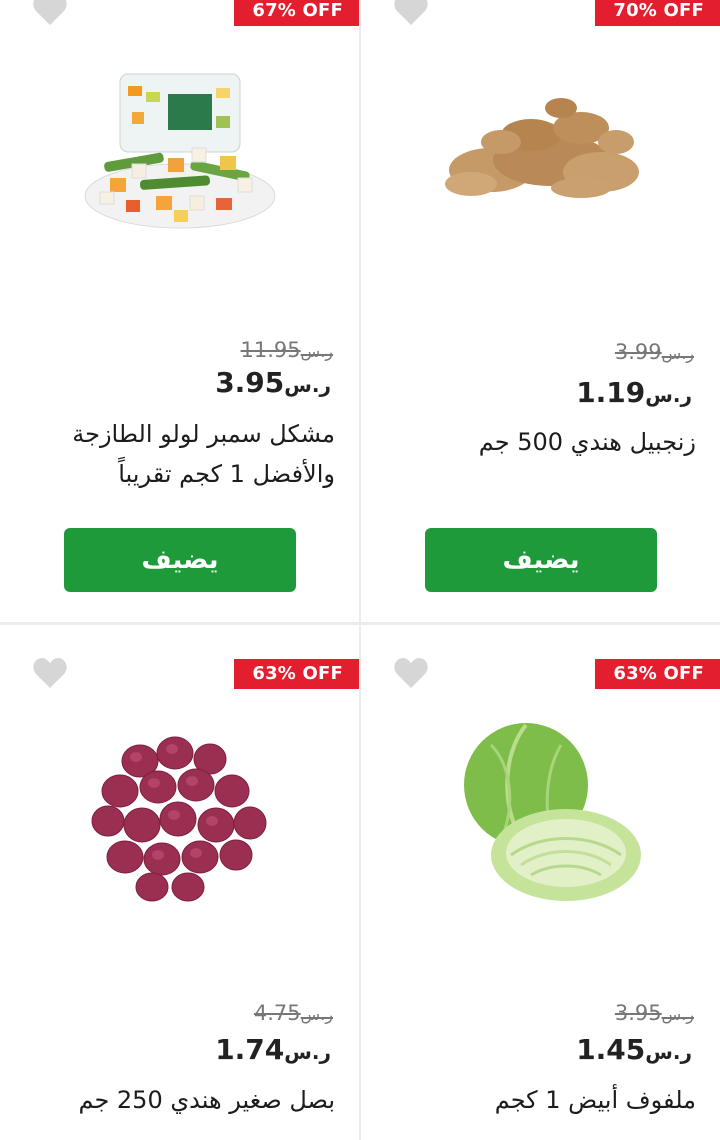 This screenshot has width=720, height=1140. I want to click on product-title: بصل صغير هندي 250 جم, so click(185, 1100).